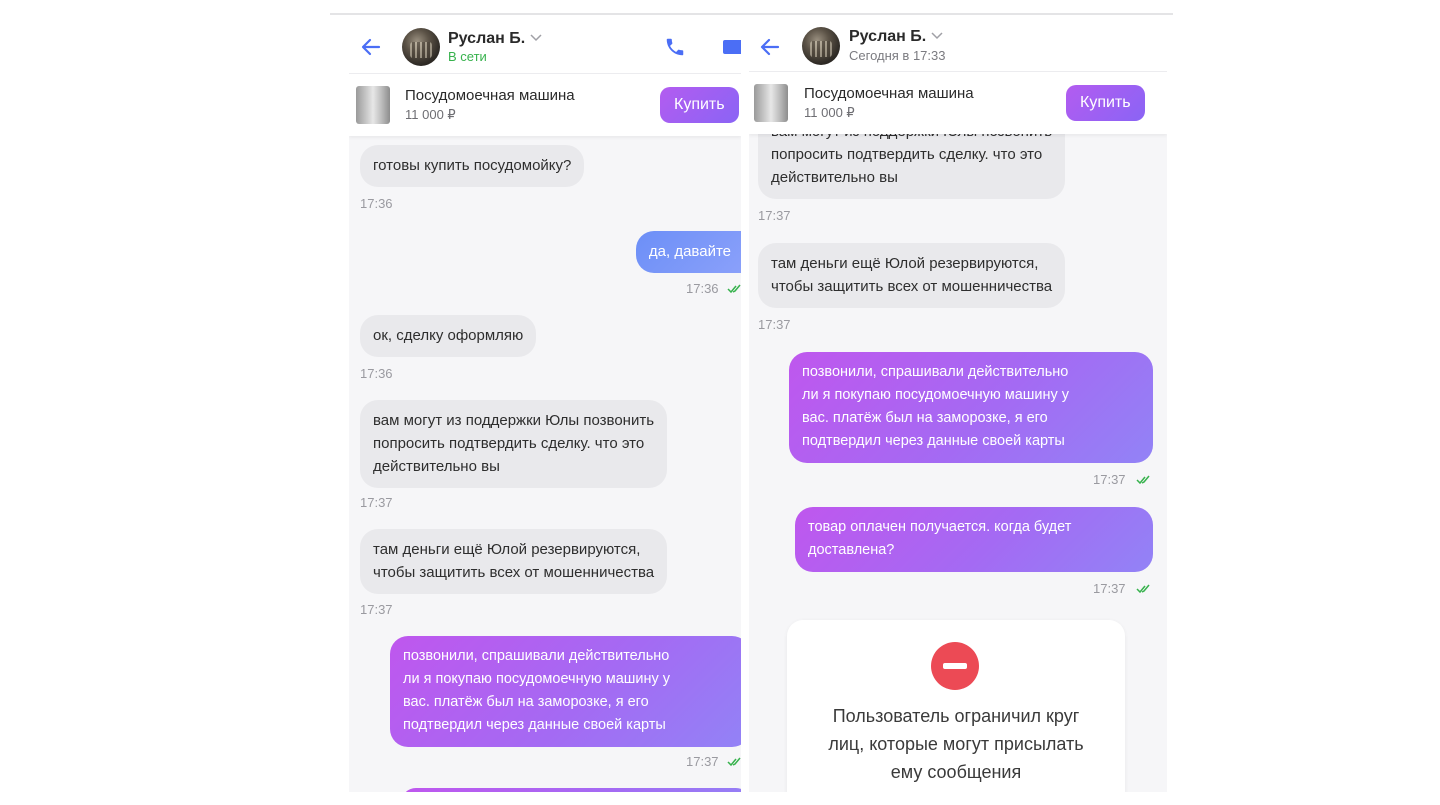 This screenshot has height=805, width=1440. What do you see at coordinates (448, 336) in the screenshot?
I see `message-bubble-incoming: ок, сделку оформляю` at bounding box center [448, 336].